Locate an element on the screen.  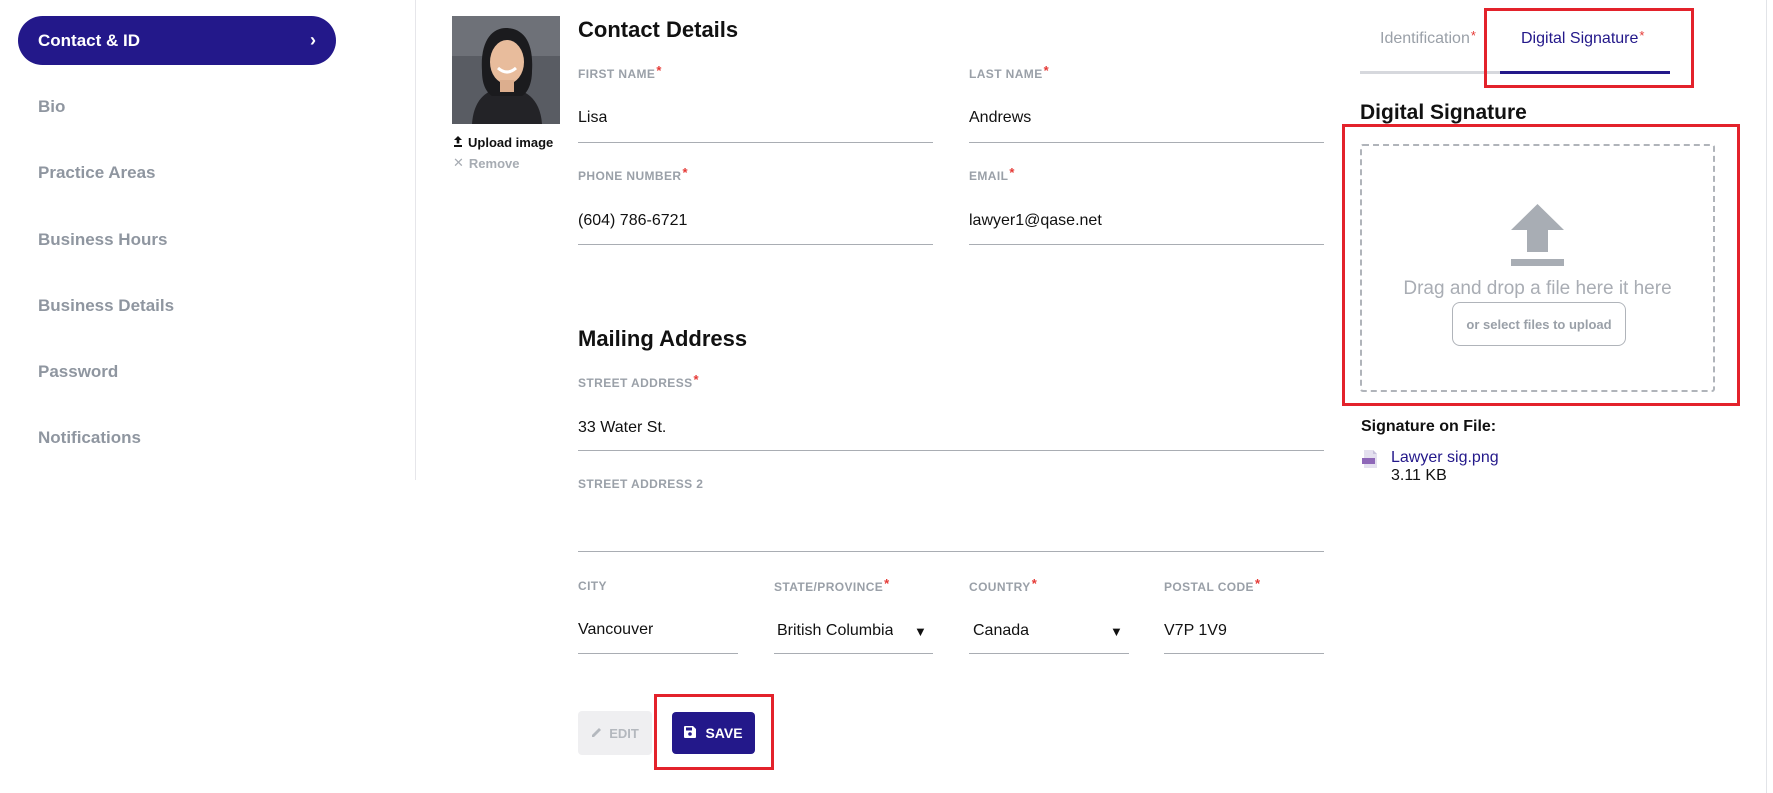
tab-digital-signature: Digital Signature* is located at coordinates (1583, 38).